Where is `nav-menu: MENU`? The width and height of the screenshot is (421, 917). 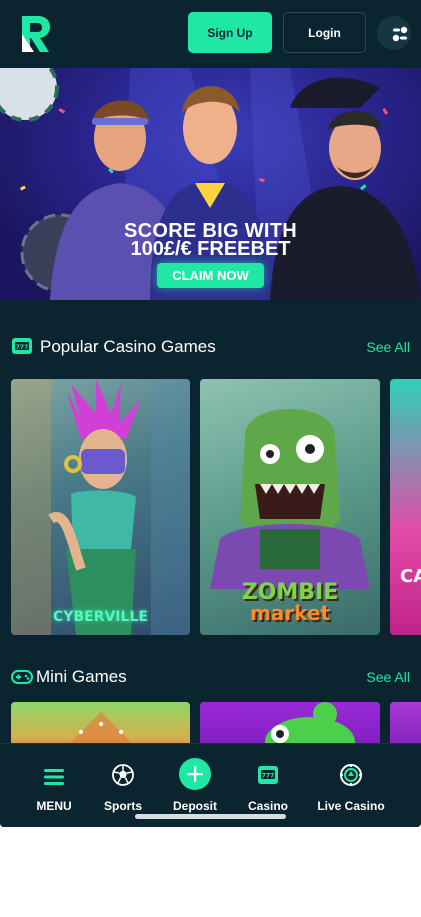
nav-menu: MENU is located at coordinates (54, 785).